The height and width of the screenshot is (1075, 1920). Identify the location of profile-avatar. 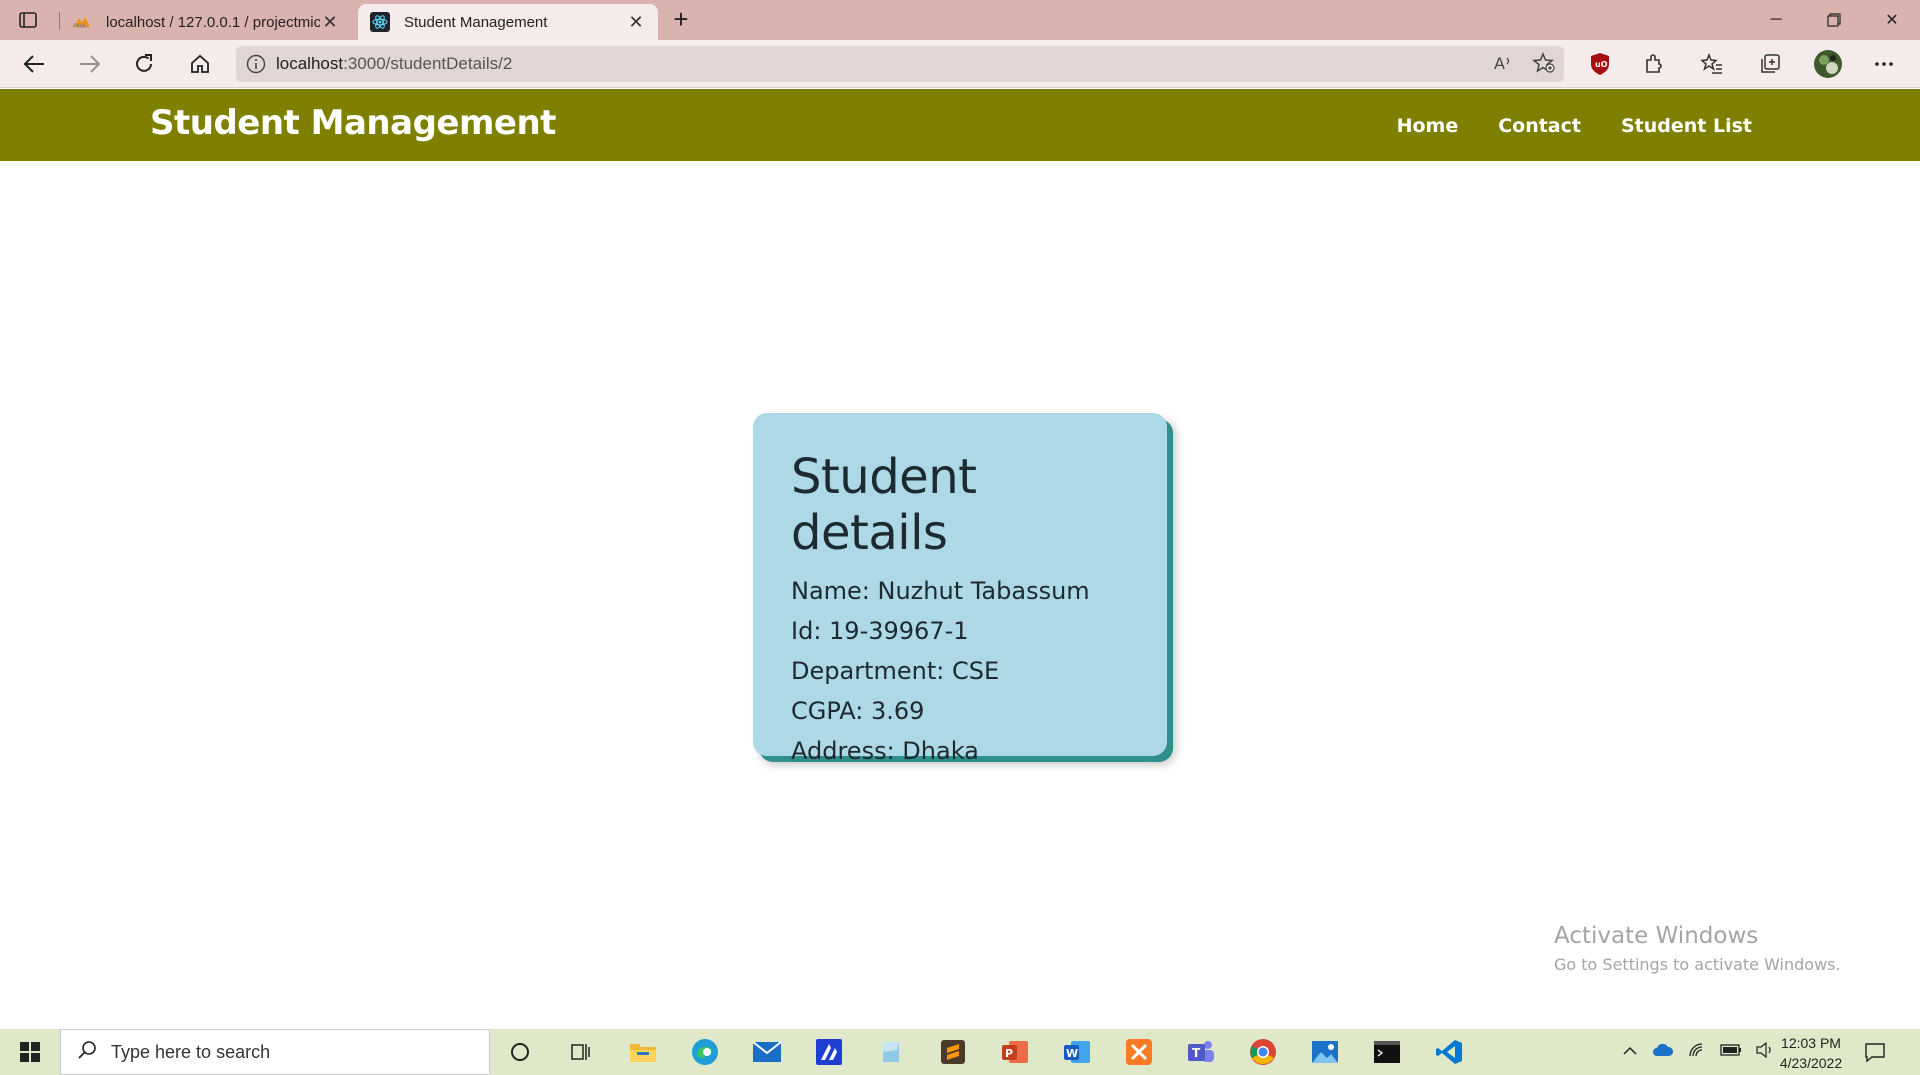
(1828, 64).